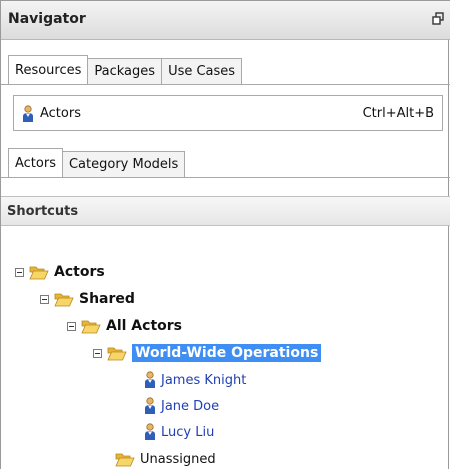 Image resolution: width=458 pixels, height=471 pixels. Describe the element at coordinates (227, 353) in the screenshot. I see `selected-node-label: World-Wide Operations` at that location.